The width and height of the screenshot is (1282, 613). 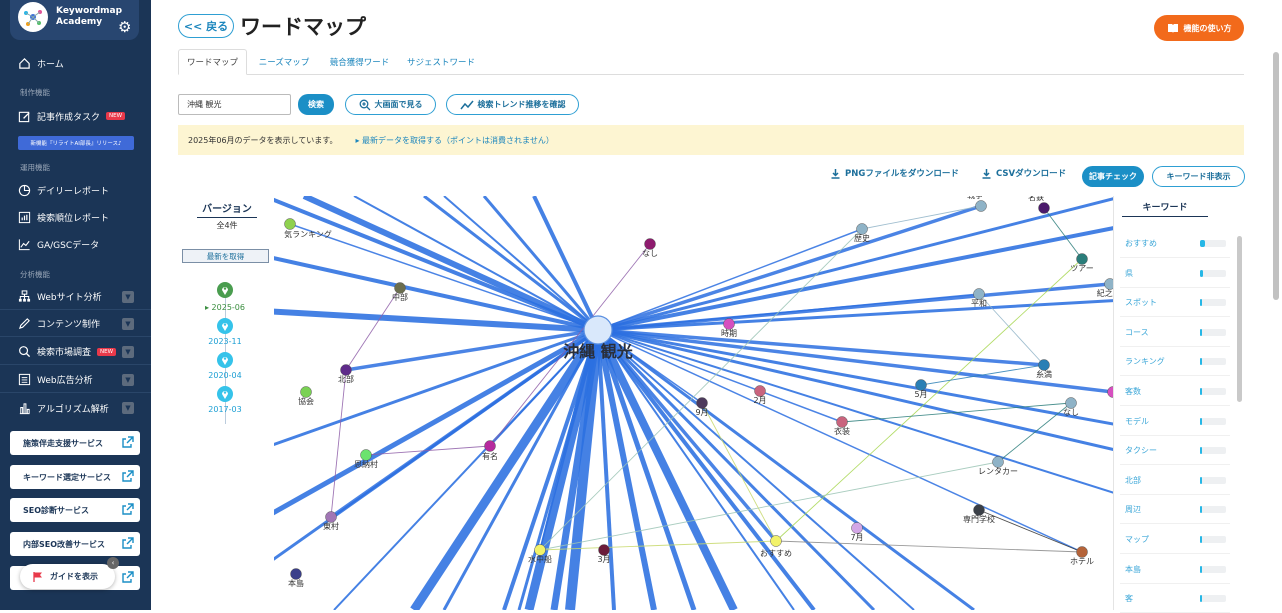 I want to click on node-label: 東村, so click(x=331, y=526).